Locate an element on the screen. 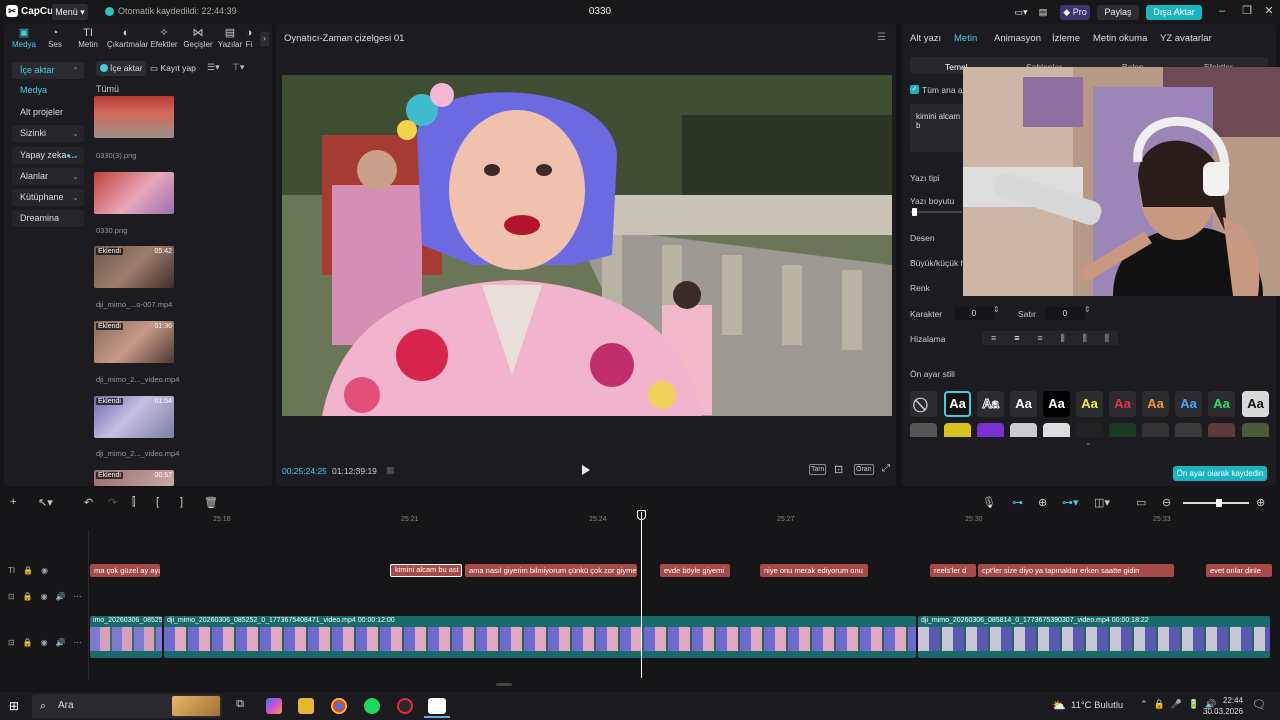 The height and width of the screenshot is (720, 1280). fullscreen-mode-button: Tam is located at coordinates (818, 469).